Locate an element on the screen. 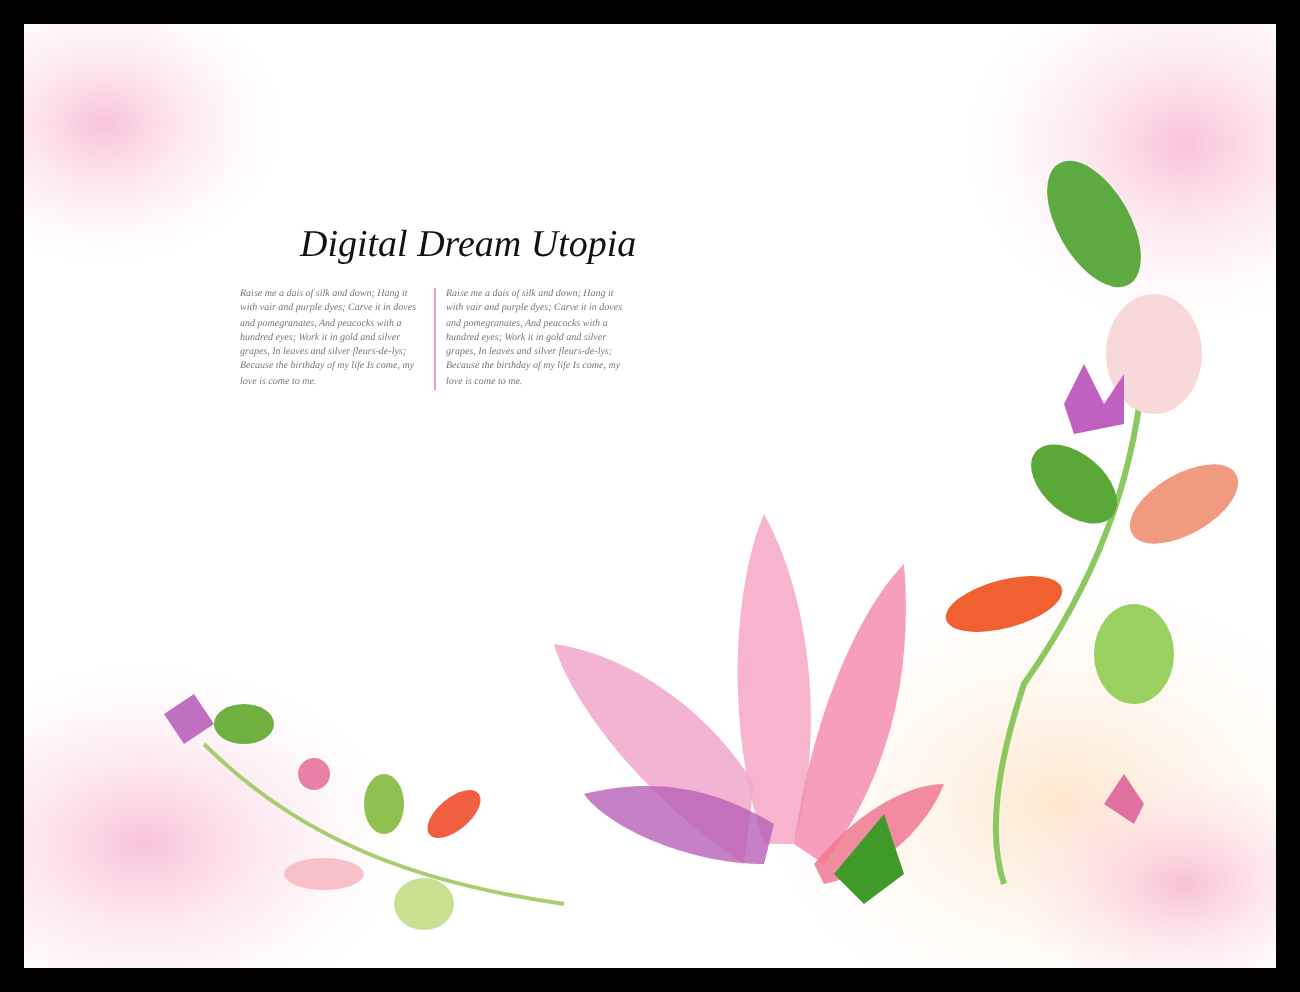 Image resolution: width=1300 pixels, height=992 pixels. poster-title: Digital Dream Utopia is located at coordinates (468, 246).